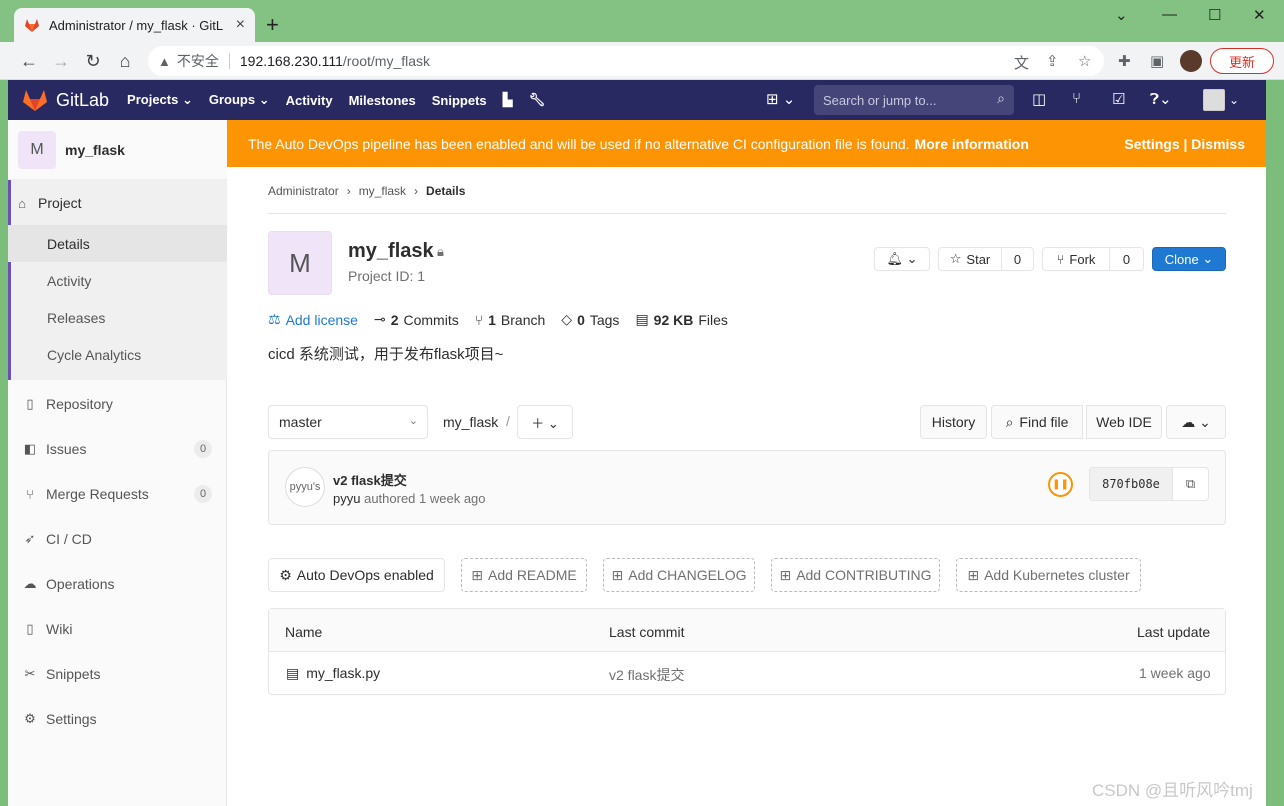 Image resolution: width=1284 pixels, height=806 pixels. What do you see at coordinates (59, 719) in the screenshot?
I see `sidebar-item-settings: ⚙ Settings` at bounding box center [59, 719].